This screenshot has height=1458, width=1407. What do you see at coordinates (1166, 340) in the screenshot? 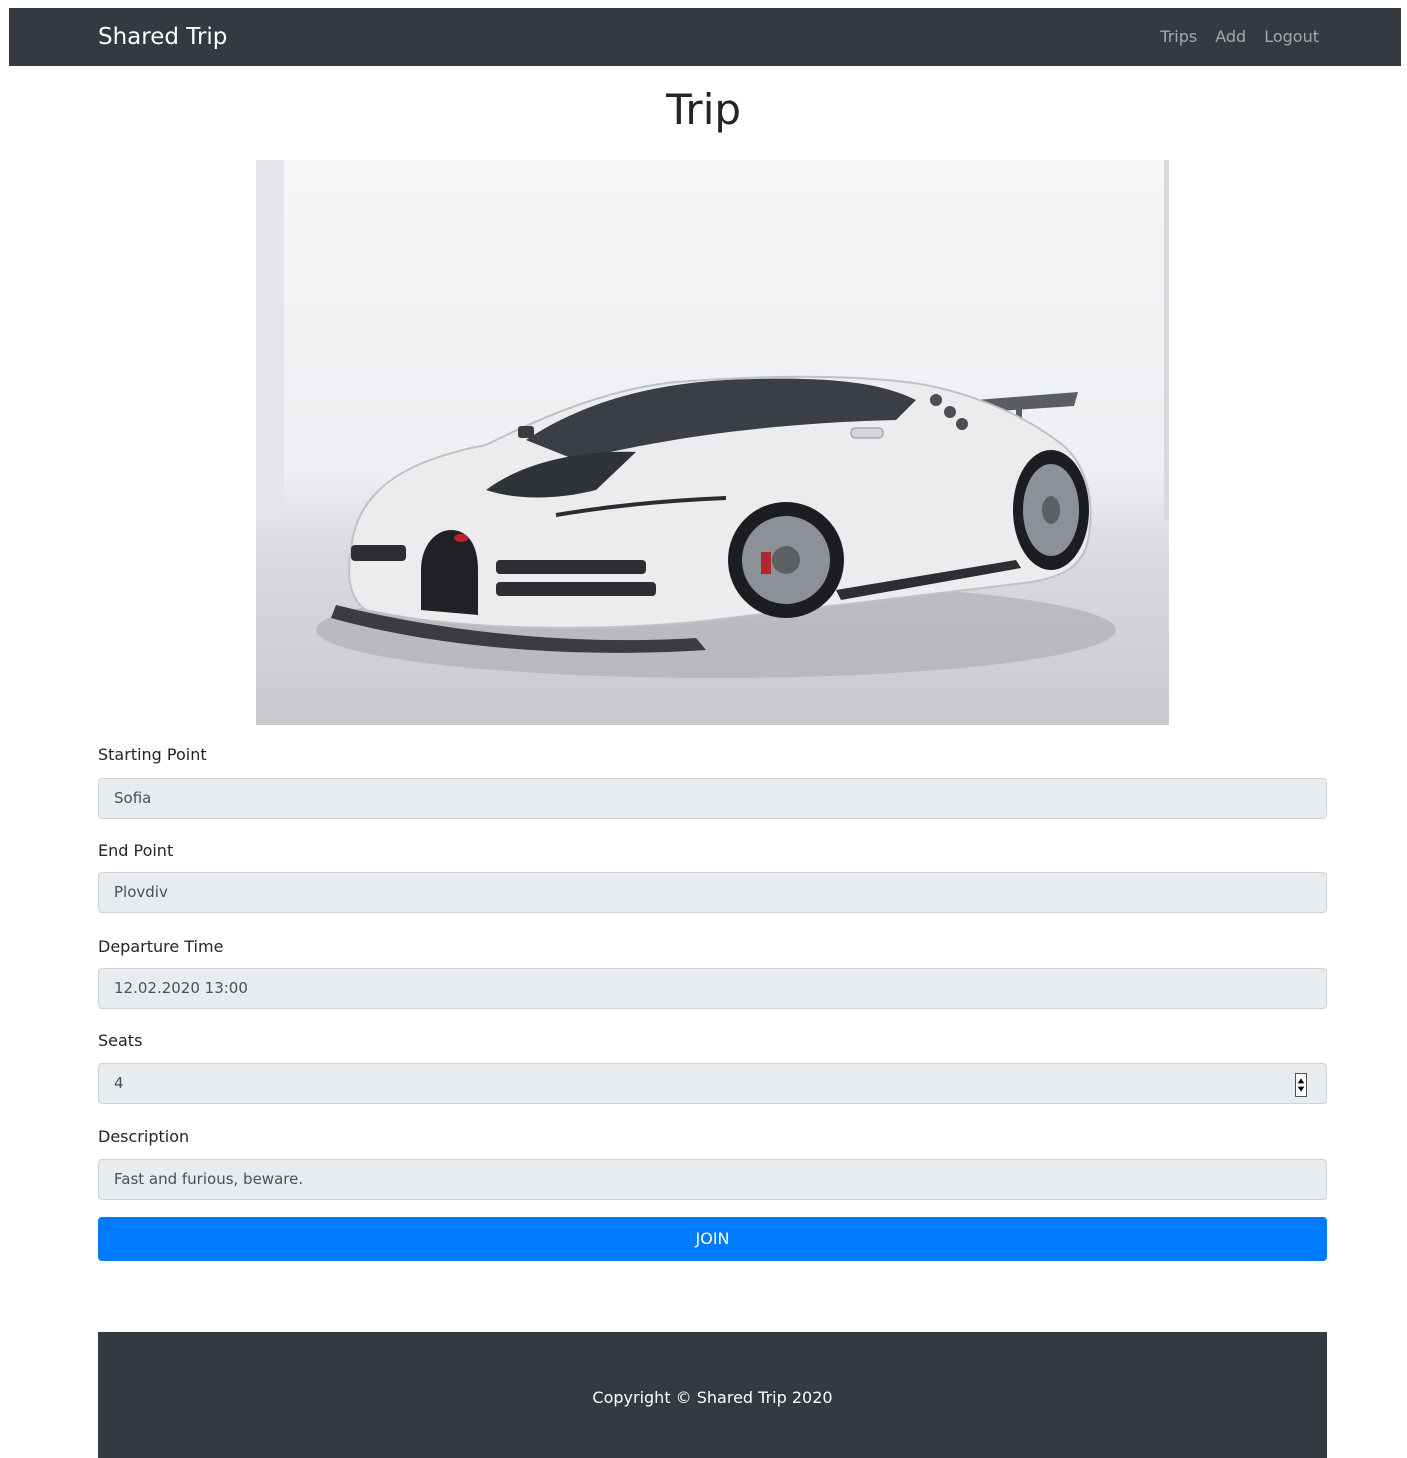
I see `wall-edge-right` at bounding box center [1166, 340].